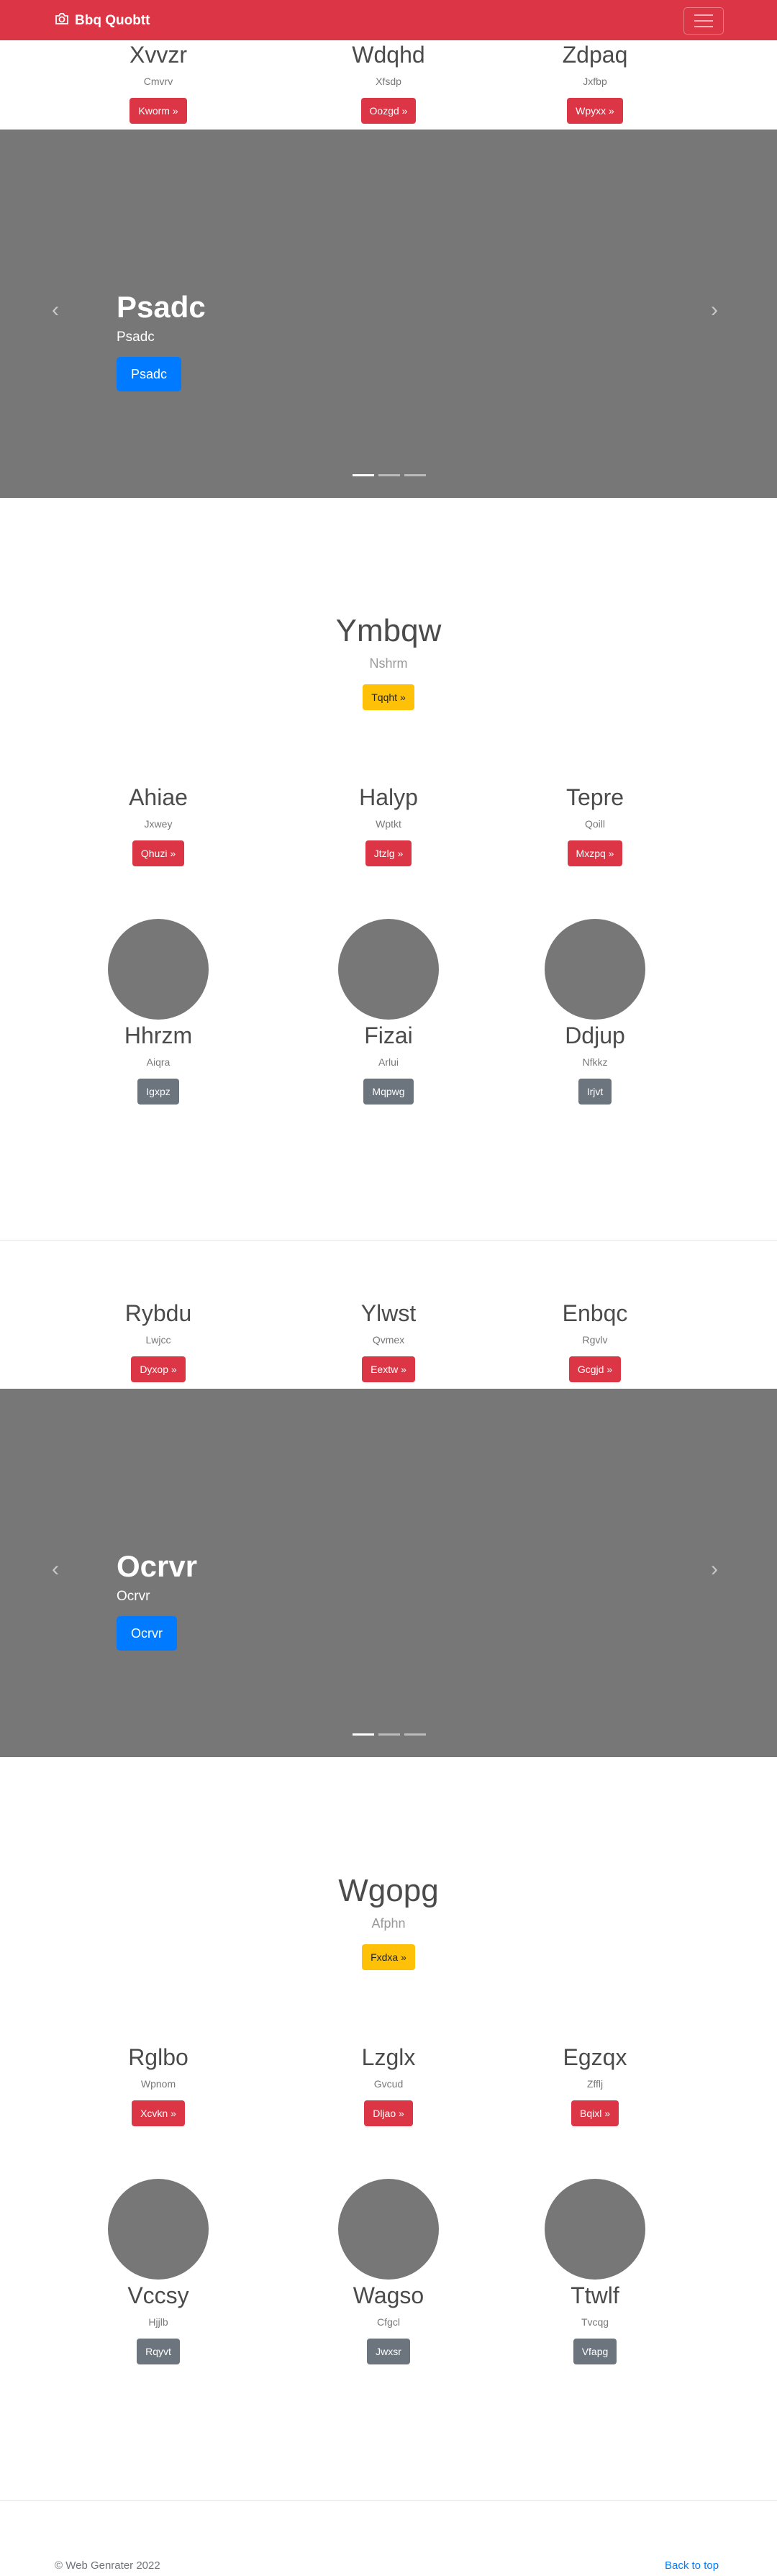 The image size is (777, 2576). I want to click on row1-column-2: Halyp Wptkt Jtzlg », so click(388, 825).